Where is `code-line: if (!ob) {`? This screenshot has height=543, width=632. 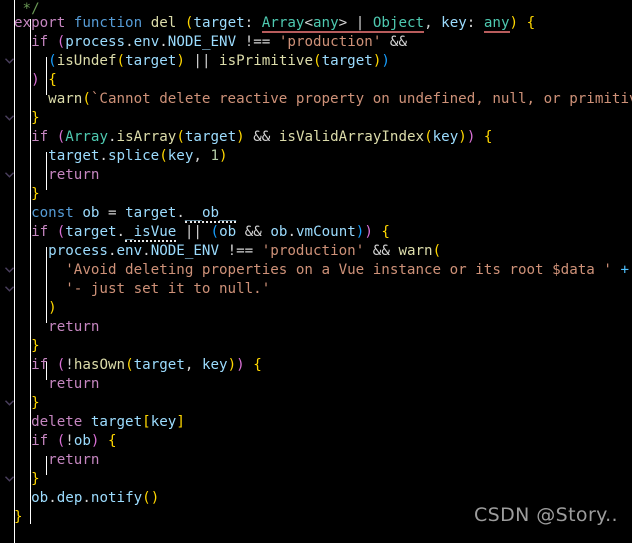 code-line: if (!ob) { is located at coordinates (58, 457).